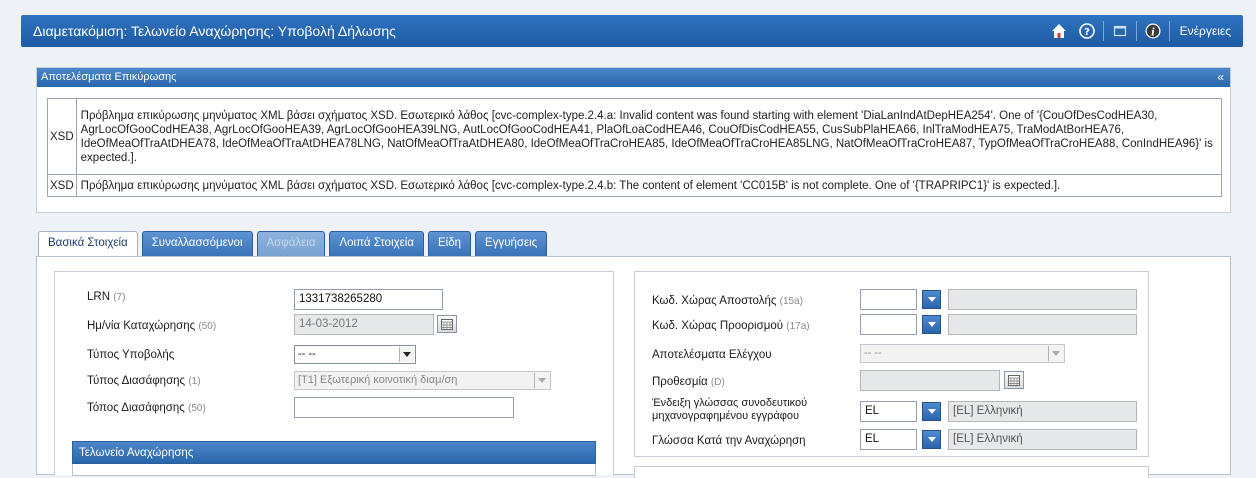  Describe the element at coordinates (930, 380) in the screenshot. I see `deadline-field` at that location.